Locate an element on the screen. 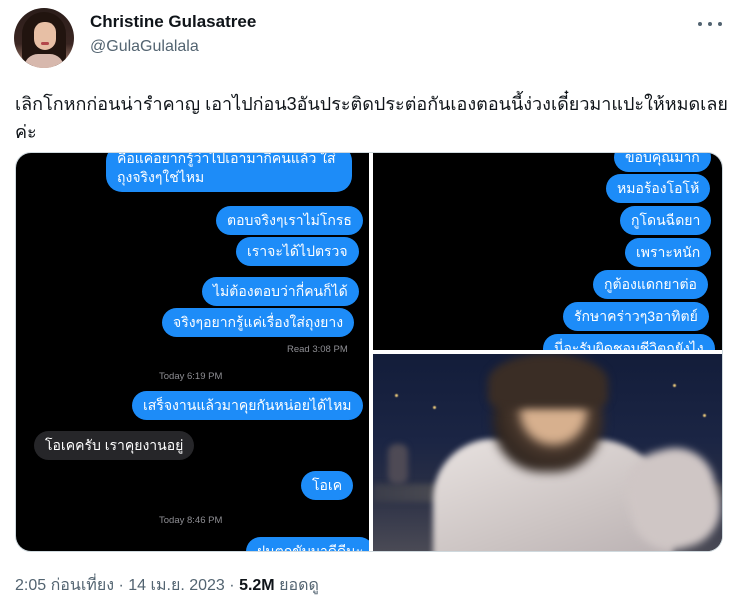 The width and height of the screenshot is (752, 608). chat-bubble: เพราะหนัก is located at coordinates (668, 252).